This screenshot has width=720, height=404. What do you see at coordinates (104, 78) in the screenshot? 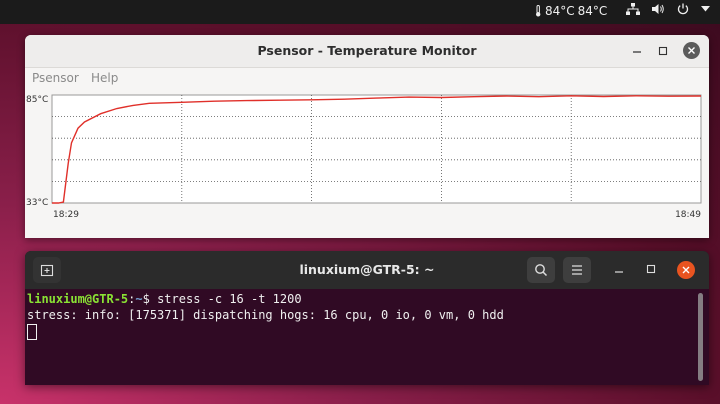
I see `menu-help: Help` at bounding box center [104, 78].